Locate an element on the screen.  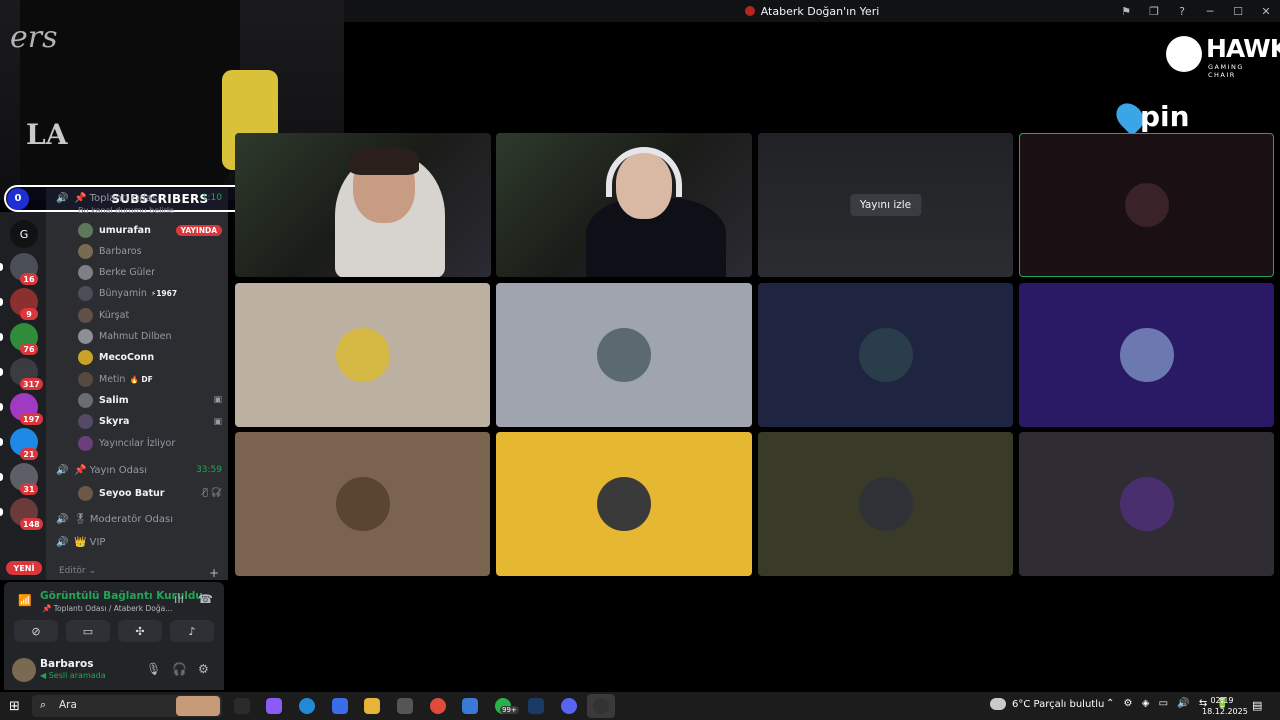
channel-name: 🎖 Moderatör Odası is located at coordinates (124, 519).